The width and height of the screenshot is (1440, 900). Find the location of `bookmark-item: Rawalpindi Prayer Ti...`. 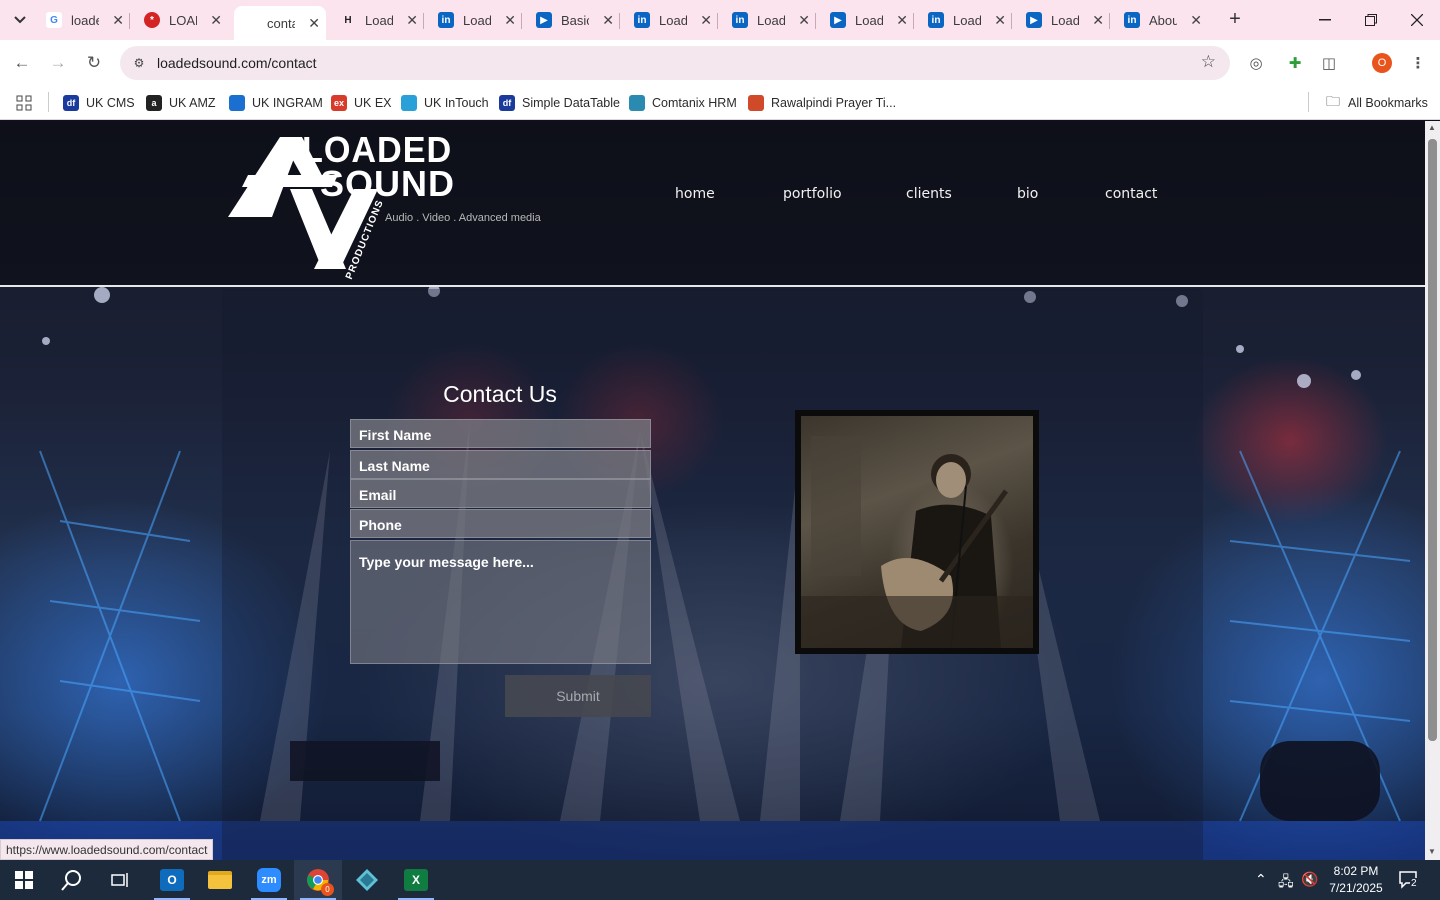

bookmark-item: Rawalpindi Prayer Ti... is located at coordinates (822, 103).